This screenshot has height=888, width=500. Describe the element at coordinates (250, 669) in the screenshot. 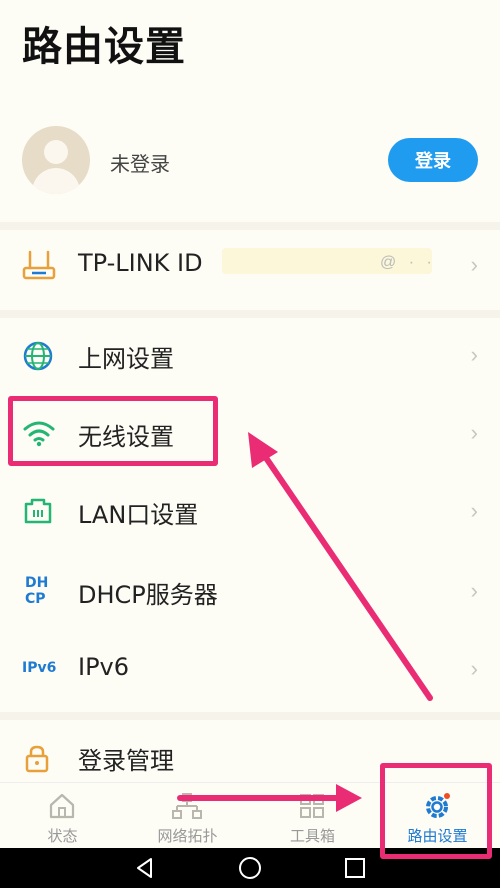

I see `menu-item-ipv6: IPv6 IPv6 ›` at that location.